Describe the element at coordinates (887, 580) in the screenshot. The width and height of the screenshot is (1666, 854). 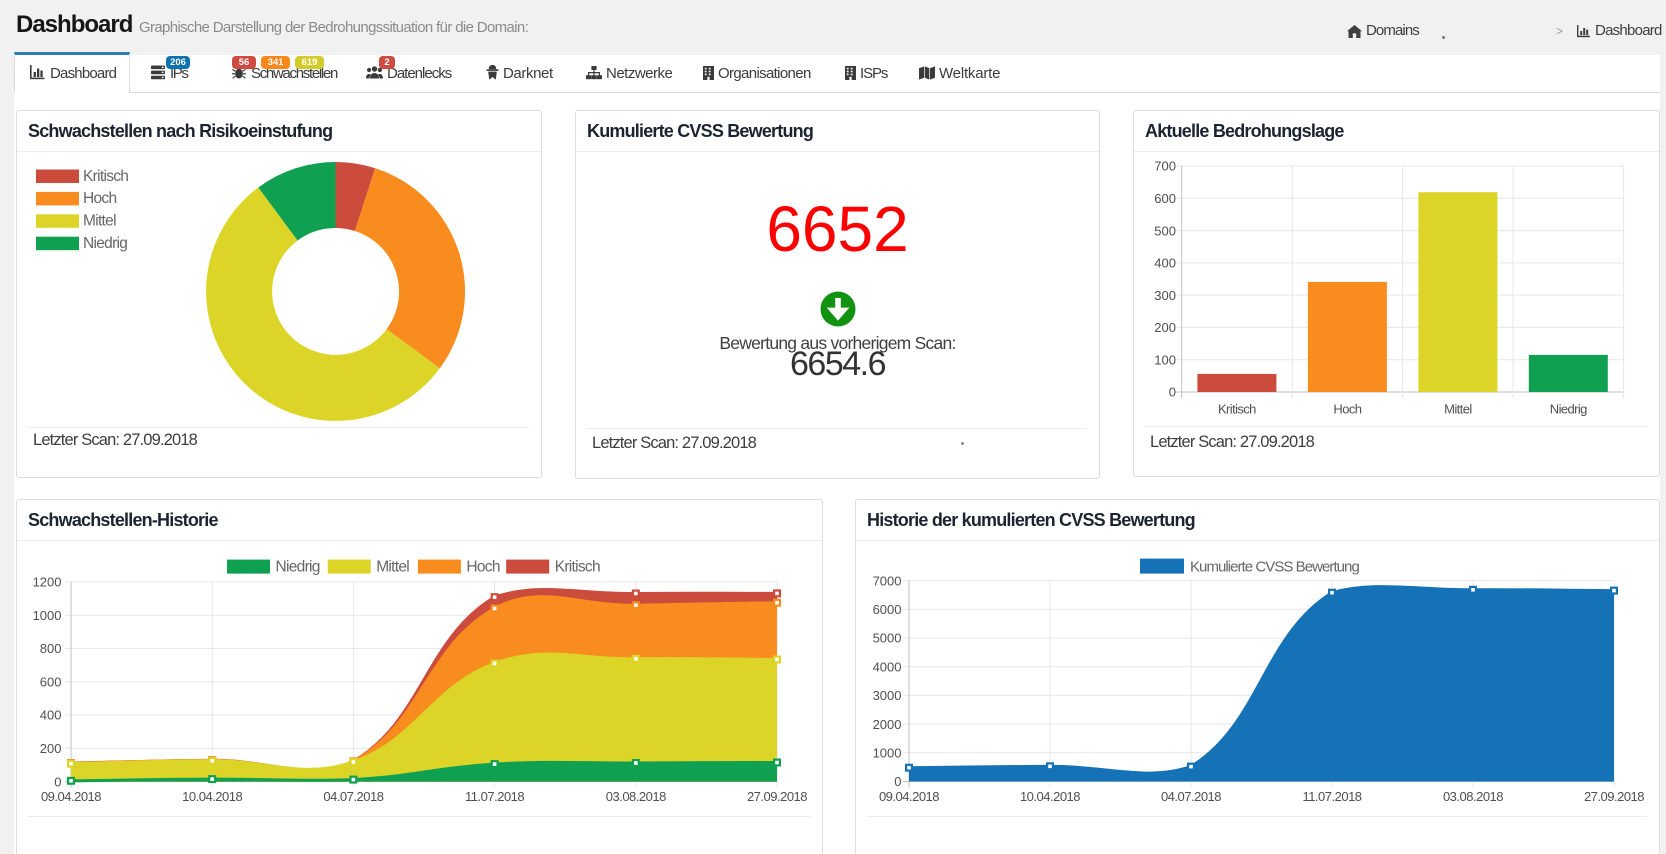
I see `svg-text: 7000` at that location.